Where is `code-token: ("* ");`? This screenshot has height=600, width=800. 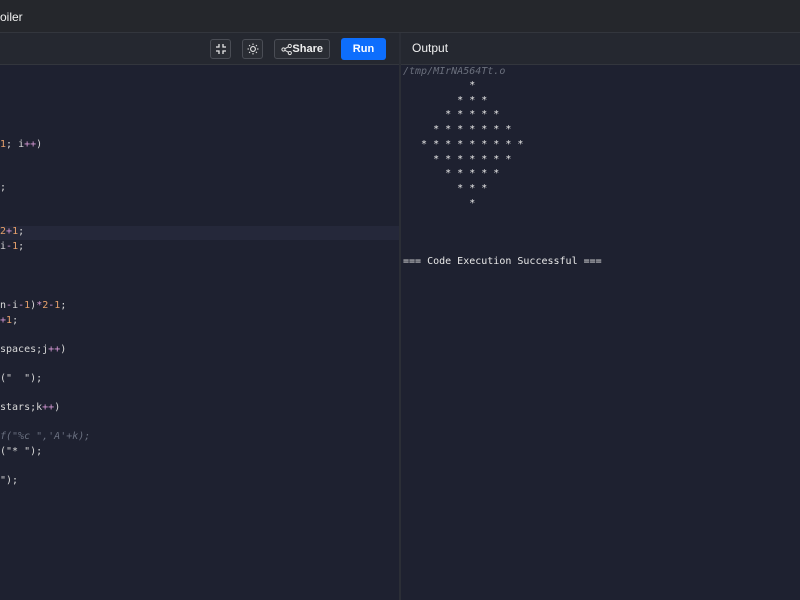 code-token: ("* "); is located at coordinates (21, 451).